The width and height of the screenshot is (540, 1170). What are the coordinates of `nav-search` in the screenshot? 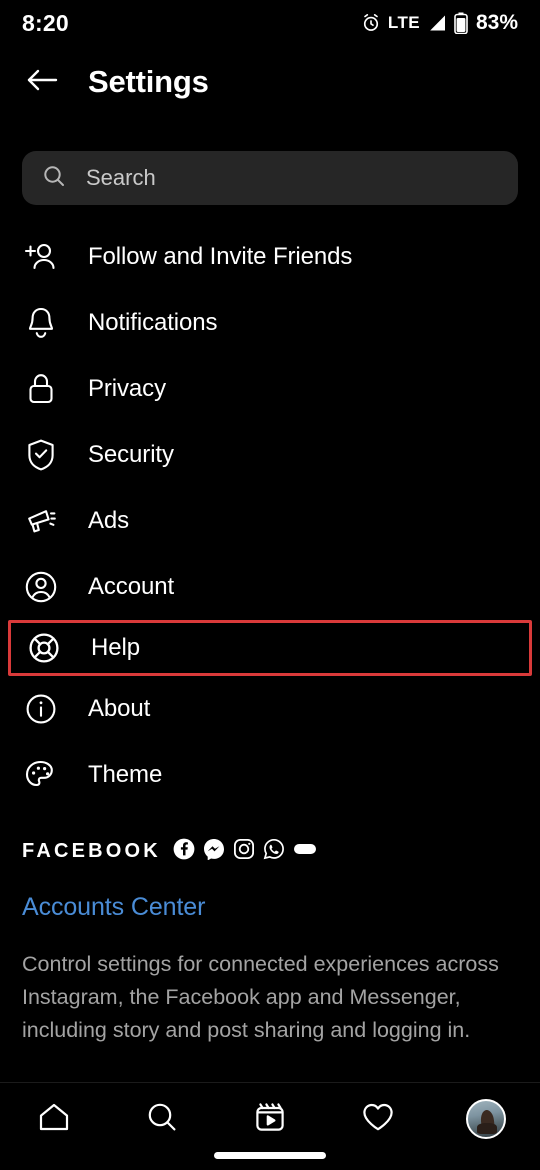 It's located at (162, 1119).